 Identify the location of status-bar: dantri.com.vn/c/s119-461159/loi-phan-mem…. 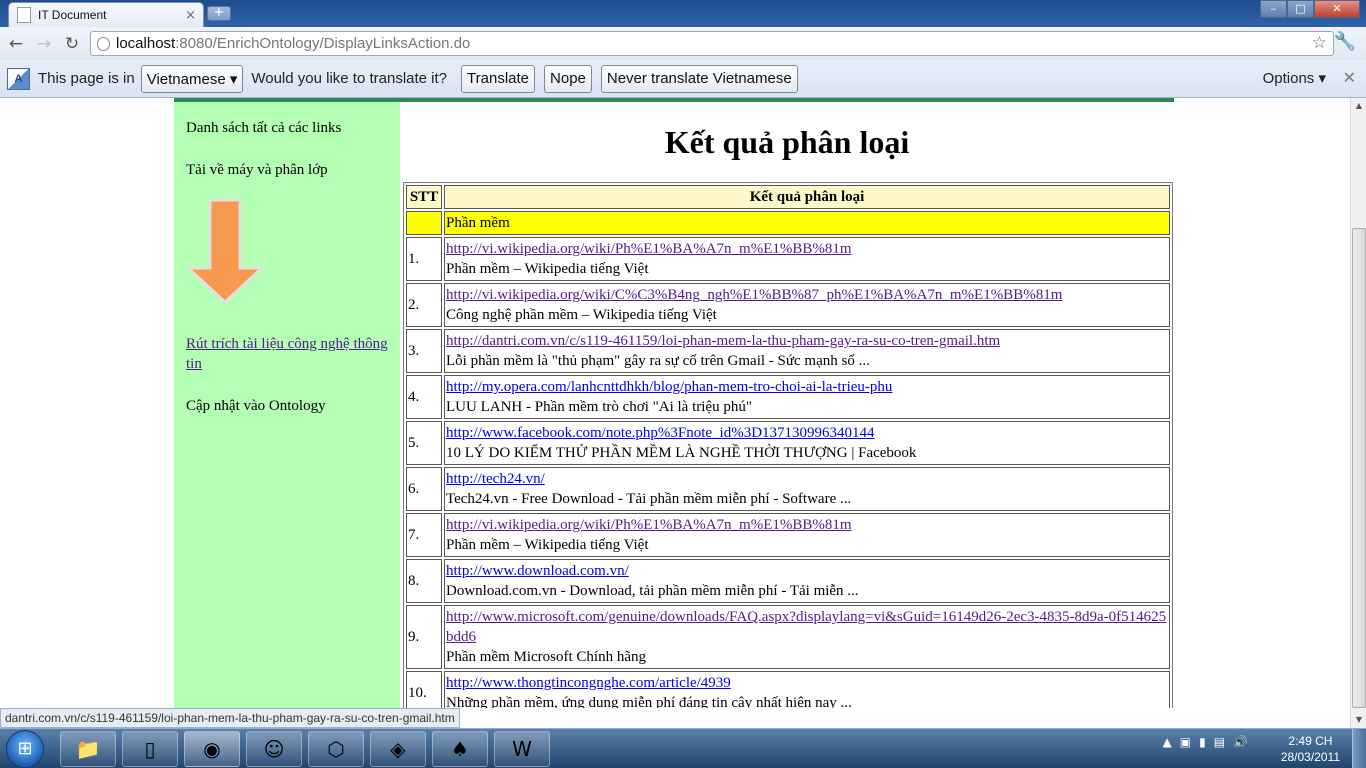
(230, 718).